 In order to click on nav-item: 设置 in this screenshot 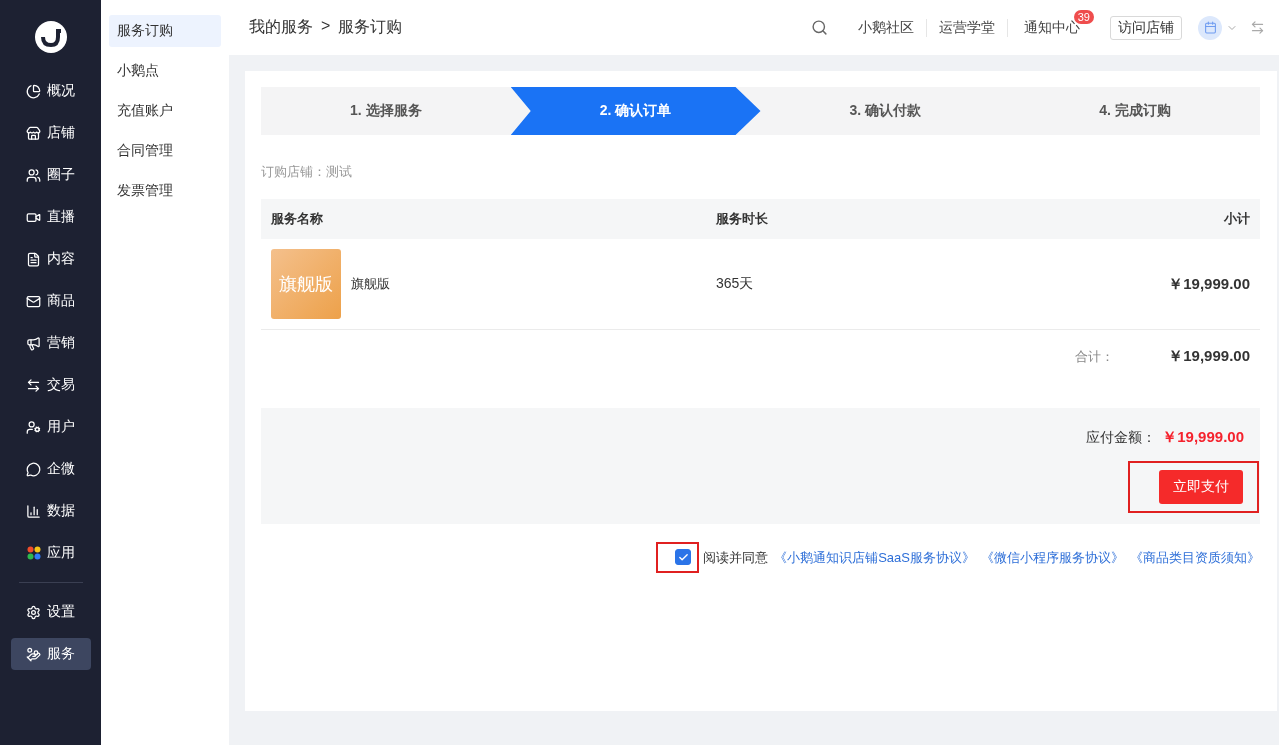, I will do `click(50, 612)`.